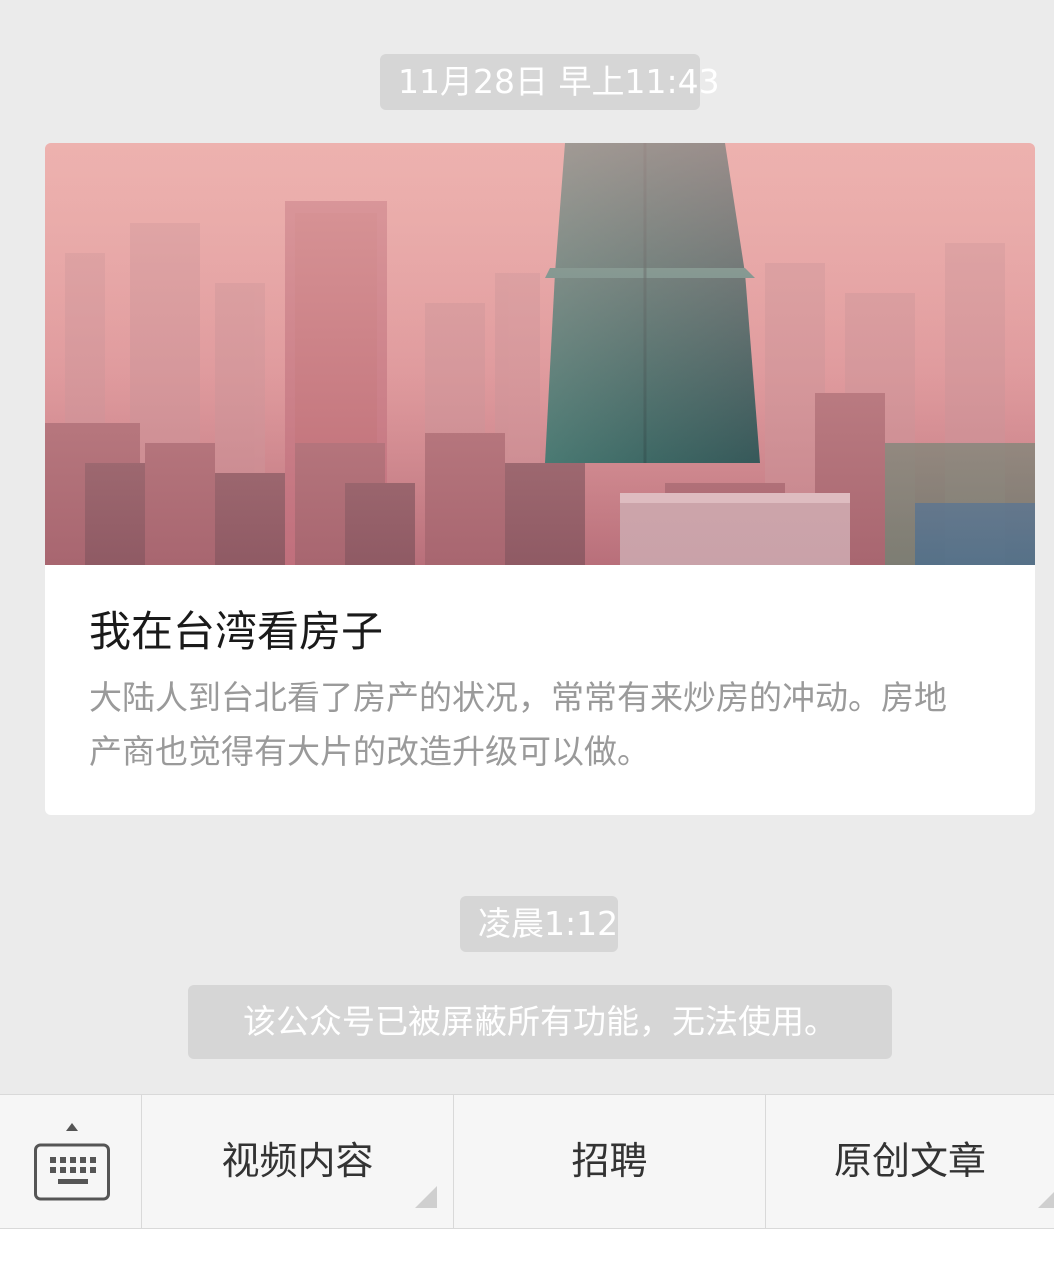  I want to click on menu-item-label: 视频内容, so click(297, 1161).